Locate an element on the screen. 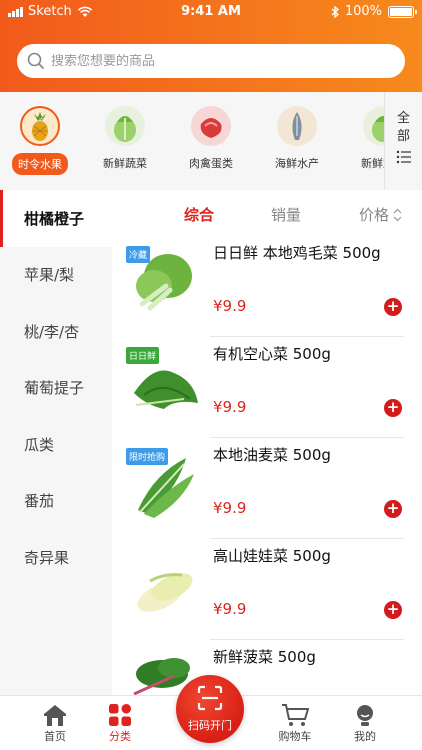  user-icon is located at coordinates (365, 715).